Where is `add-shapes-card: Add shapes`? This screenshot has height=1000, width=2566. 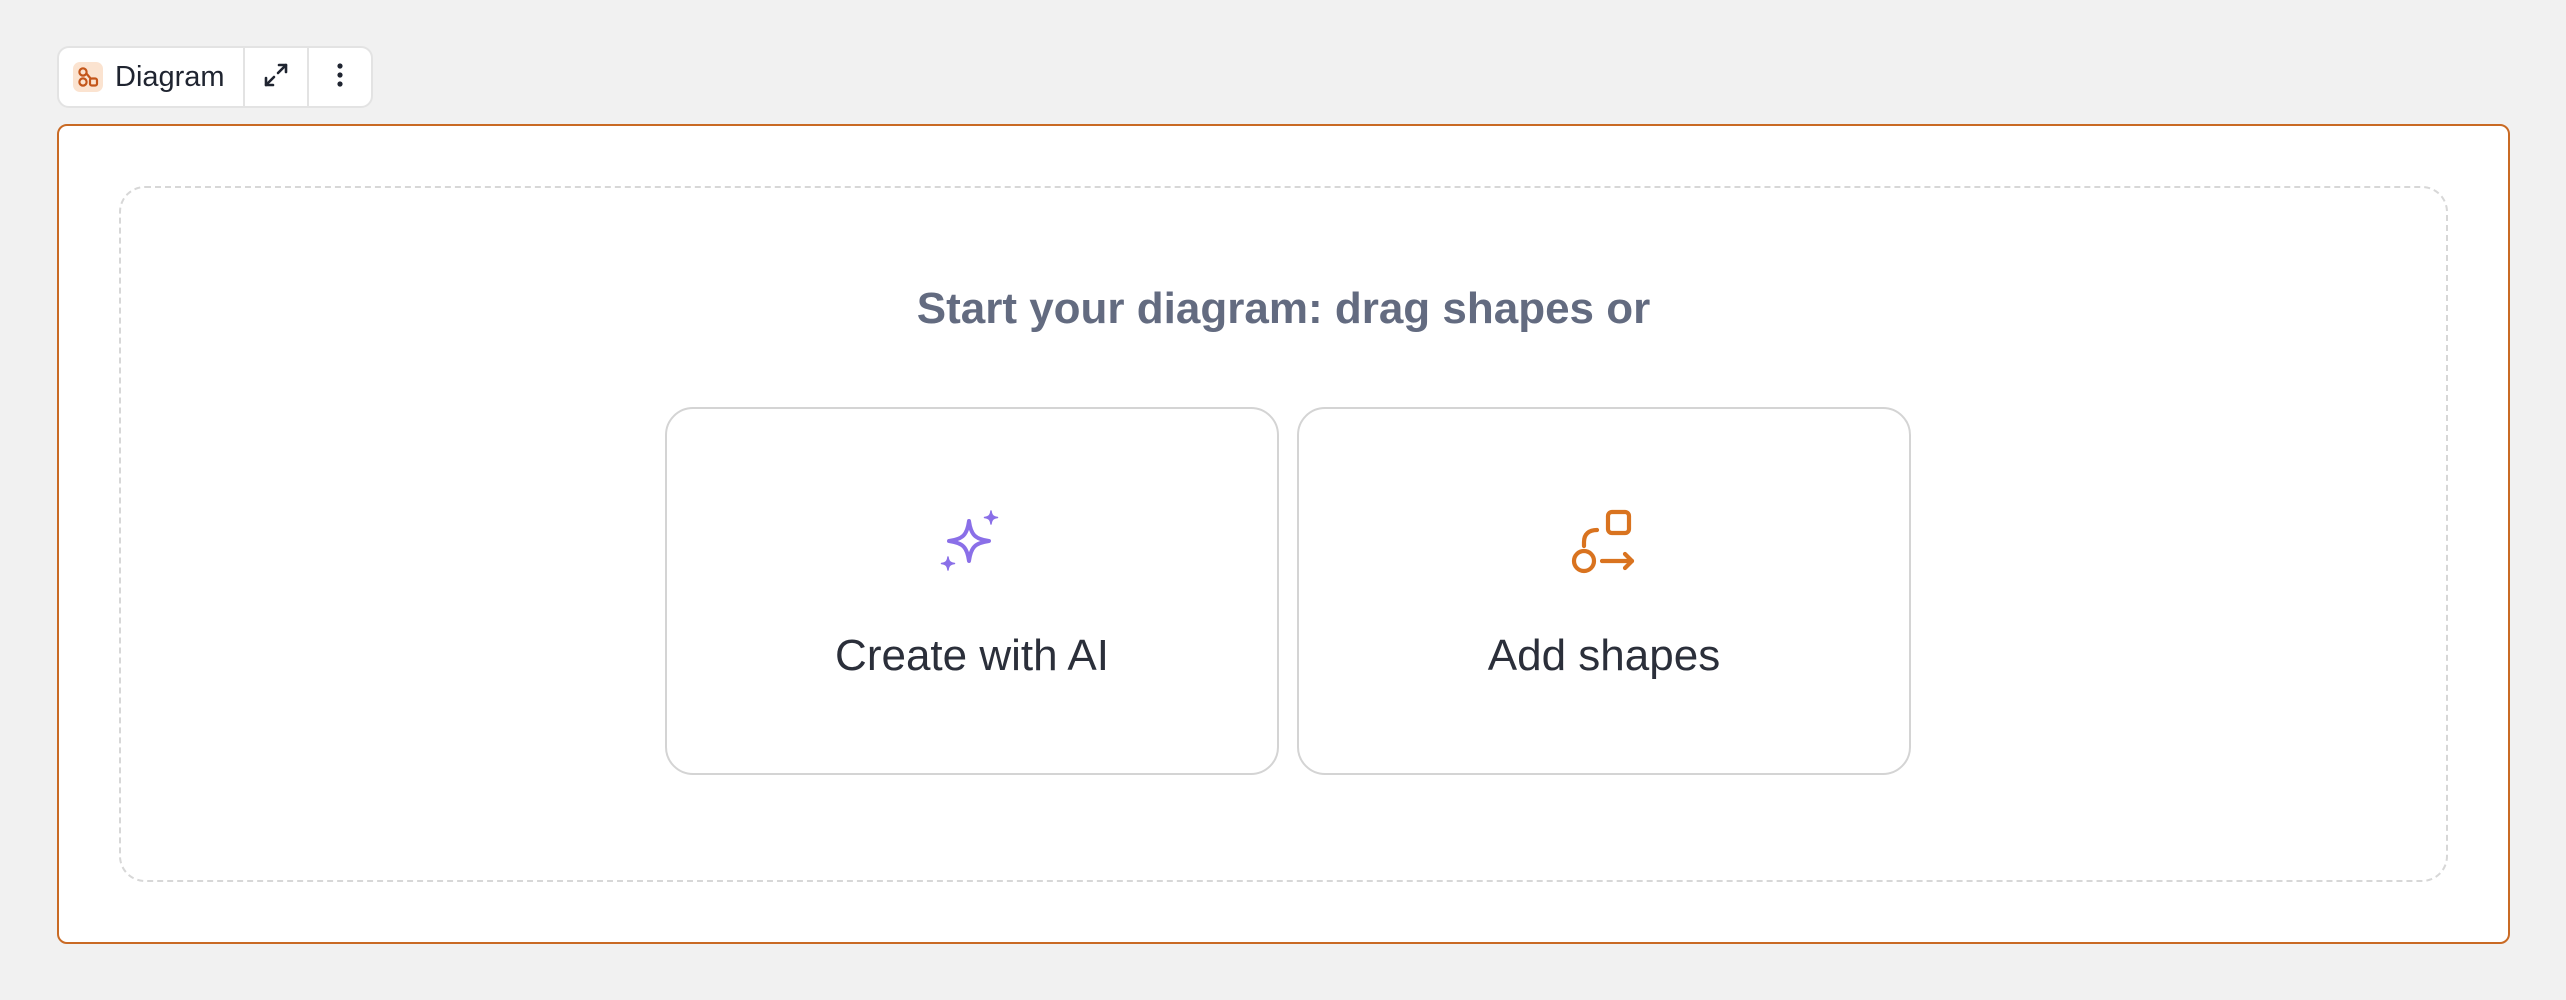
add-shapes-card: Add shapes is located at coordinates (1604, 591).